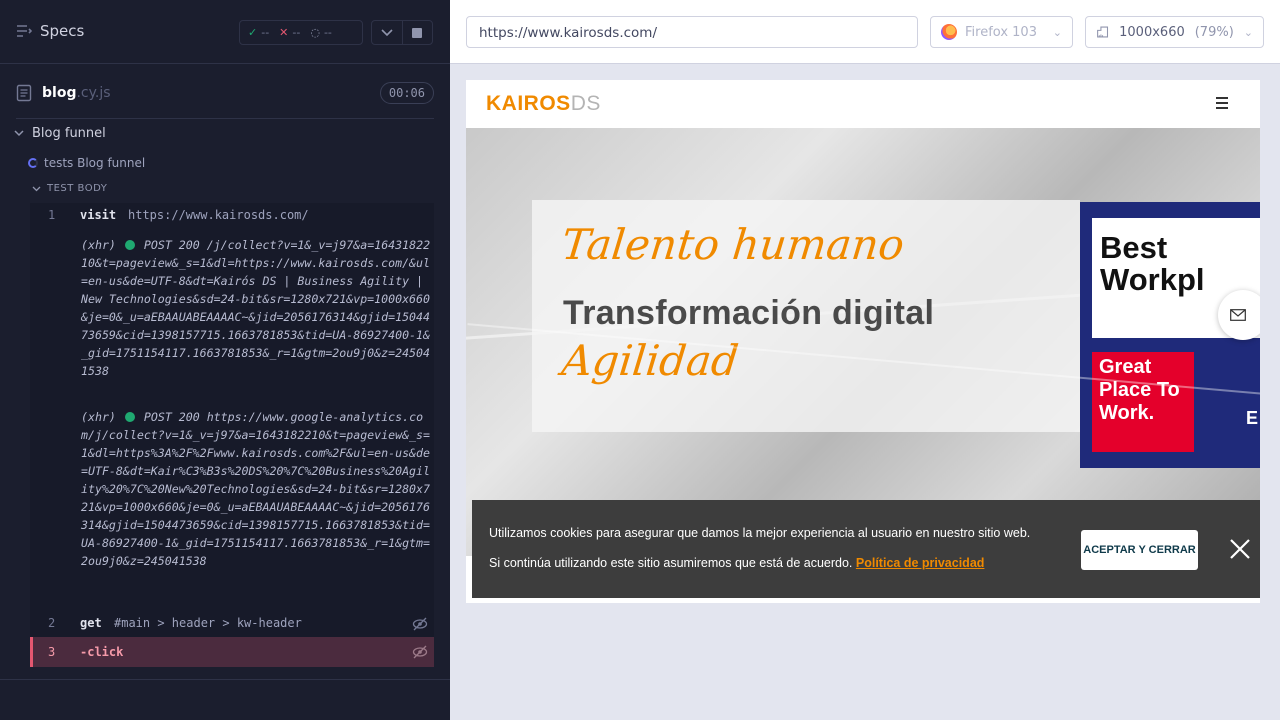 The image size is (1280, 720). What do you see at coordinates (93, 93) in the screenshot?
I see `spec-file-ext: .cy.js` at bounding box center [93, 93].